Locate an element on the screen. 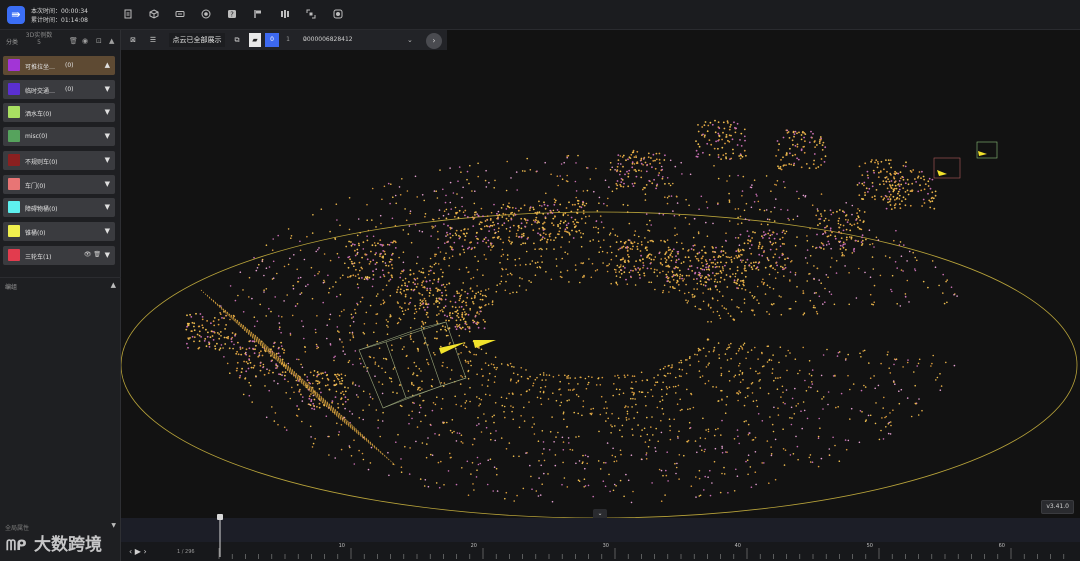  top-bar: ⇛ 本次时间：00:00:34 累计时间：01:14:08 ? is located at coordinates (540, 15).